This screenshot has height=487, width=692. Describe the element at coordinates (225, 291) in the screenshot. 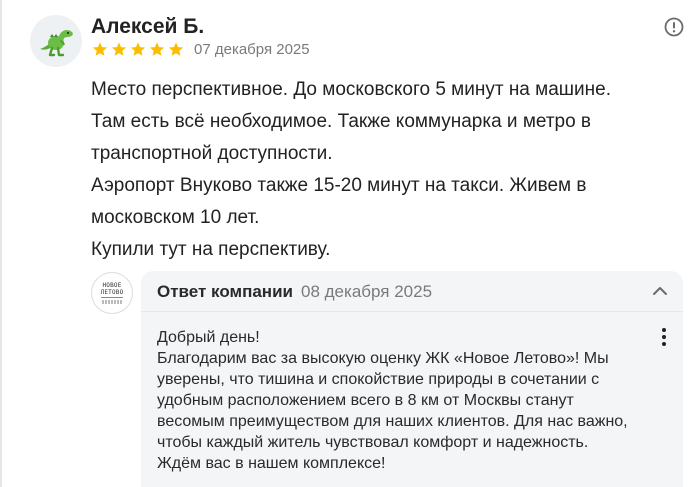

I see `company-reply-title: Ответ компании` at that location.